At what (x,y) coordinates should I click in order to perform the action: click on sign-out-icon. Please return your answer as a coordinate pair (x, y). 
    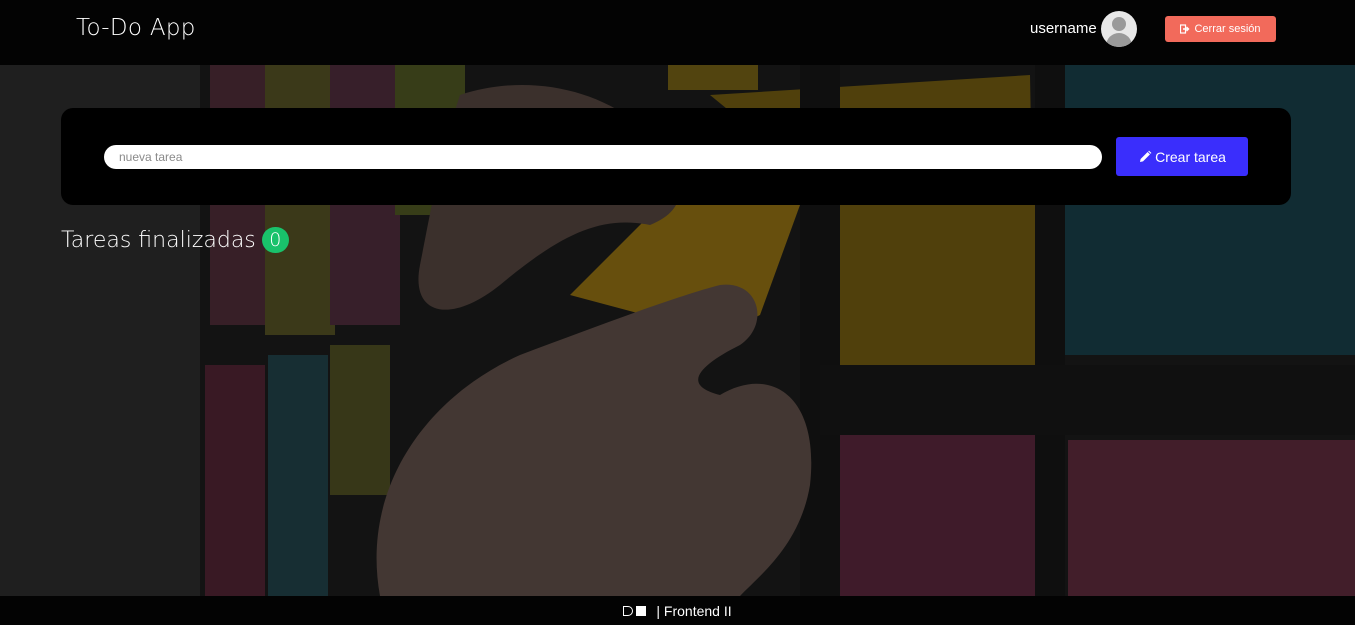
    Looking at the image, I should click on (1185, 29).